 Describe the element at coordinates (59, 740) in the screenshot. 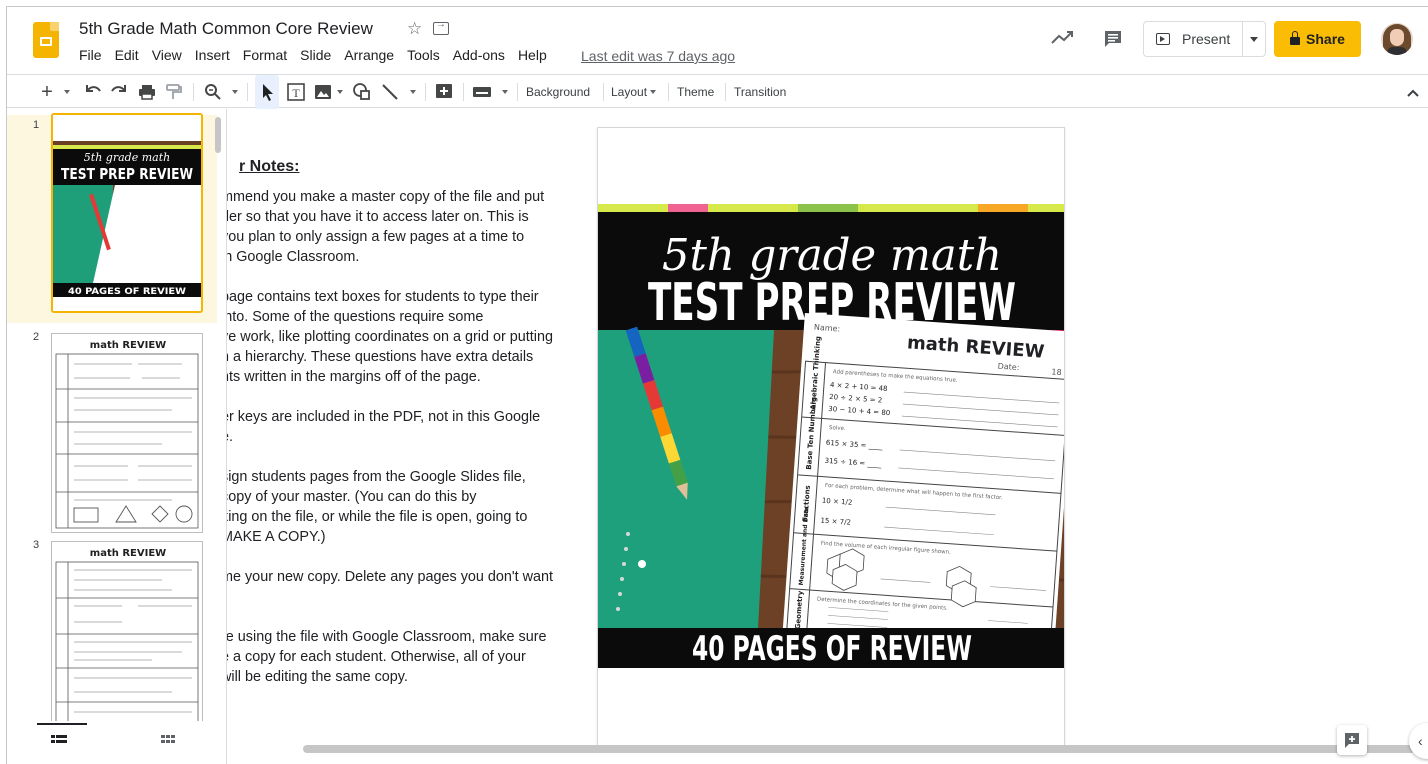

I see `filmstrip-view-icon` at that location.